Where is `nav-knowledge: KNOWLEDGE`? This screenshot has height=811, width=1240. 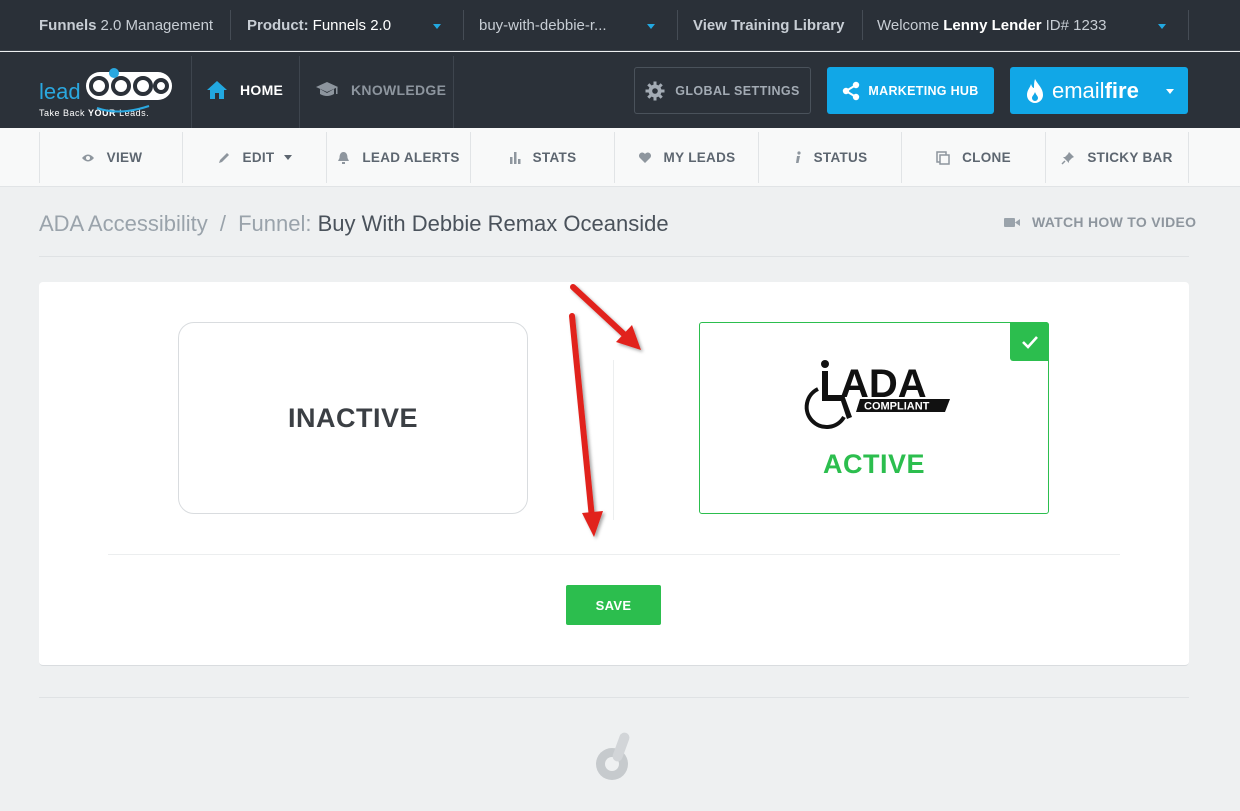 nav-knowledge: KNOWLEDGE is located at coordinates (380, 90).